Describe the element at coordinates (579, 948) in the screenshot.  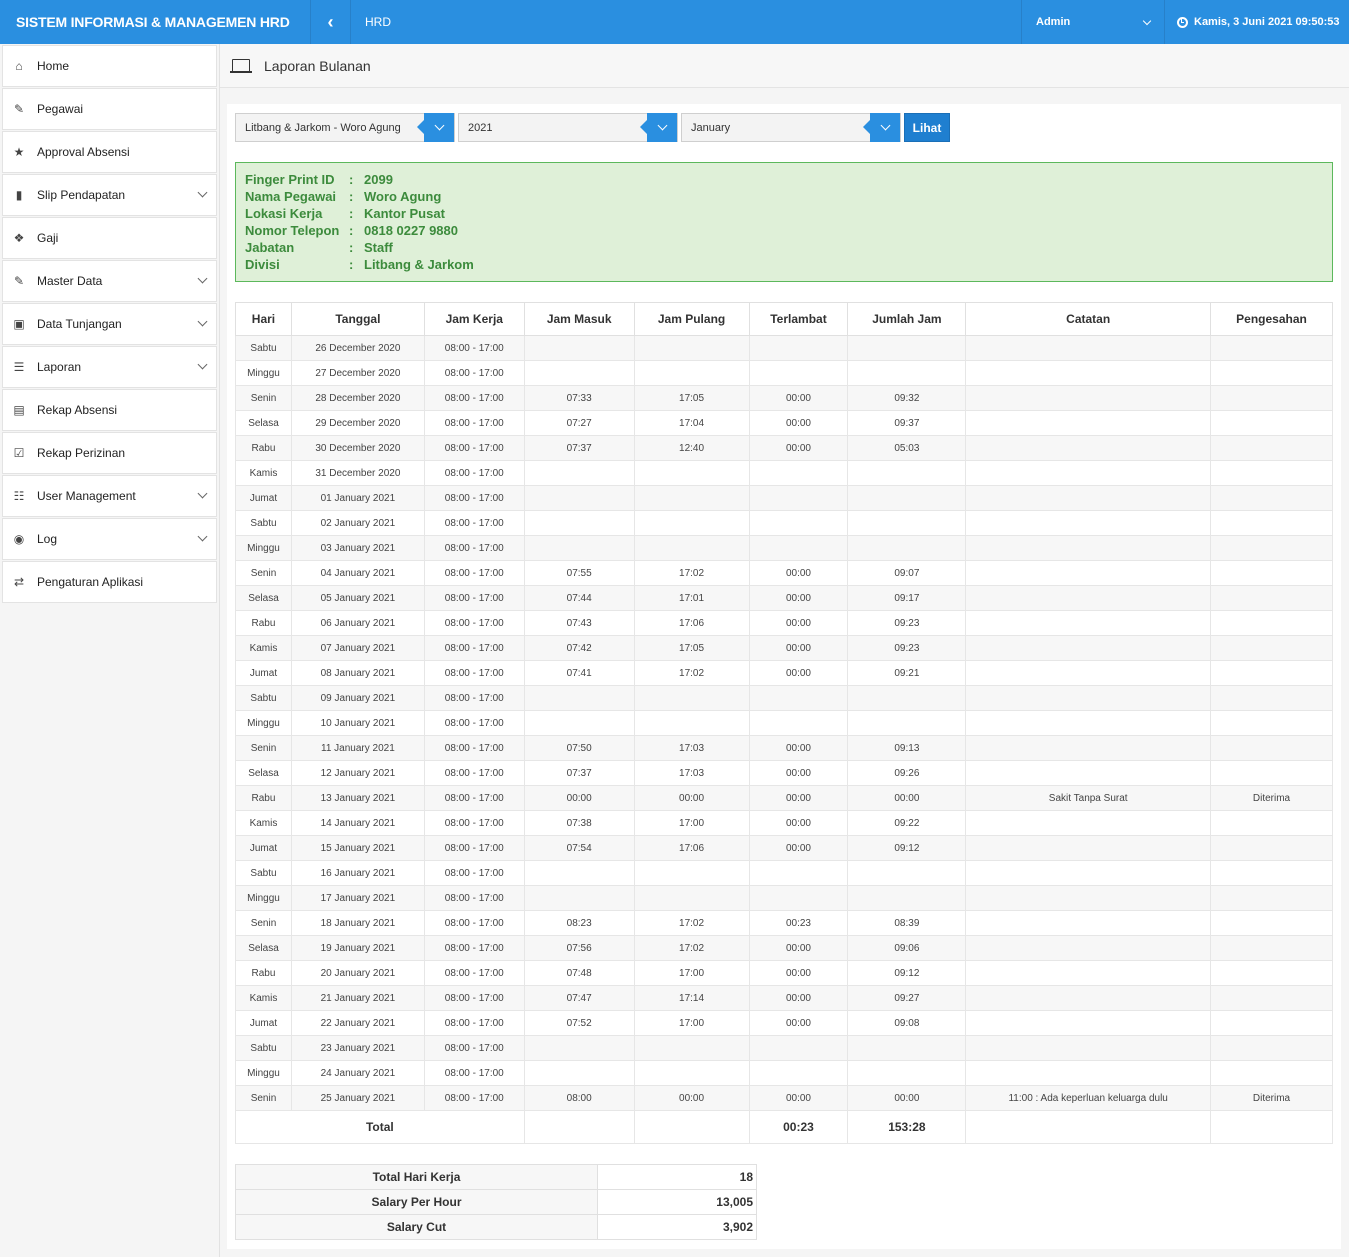
I see `table-cell: 07:56` at that location.